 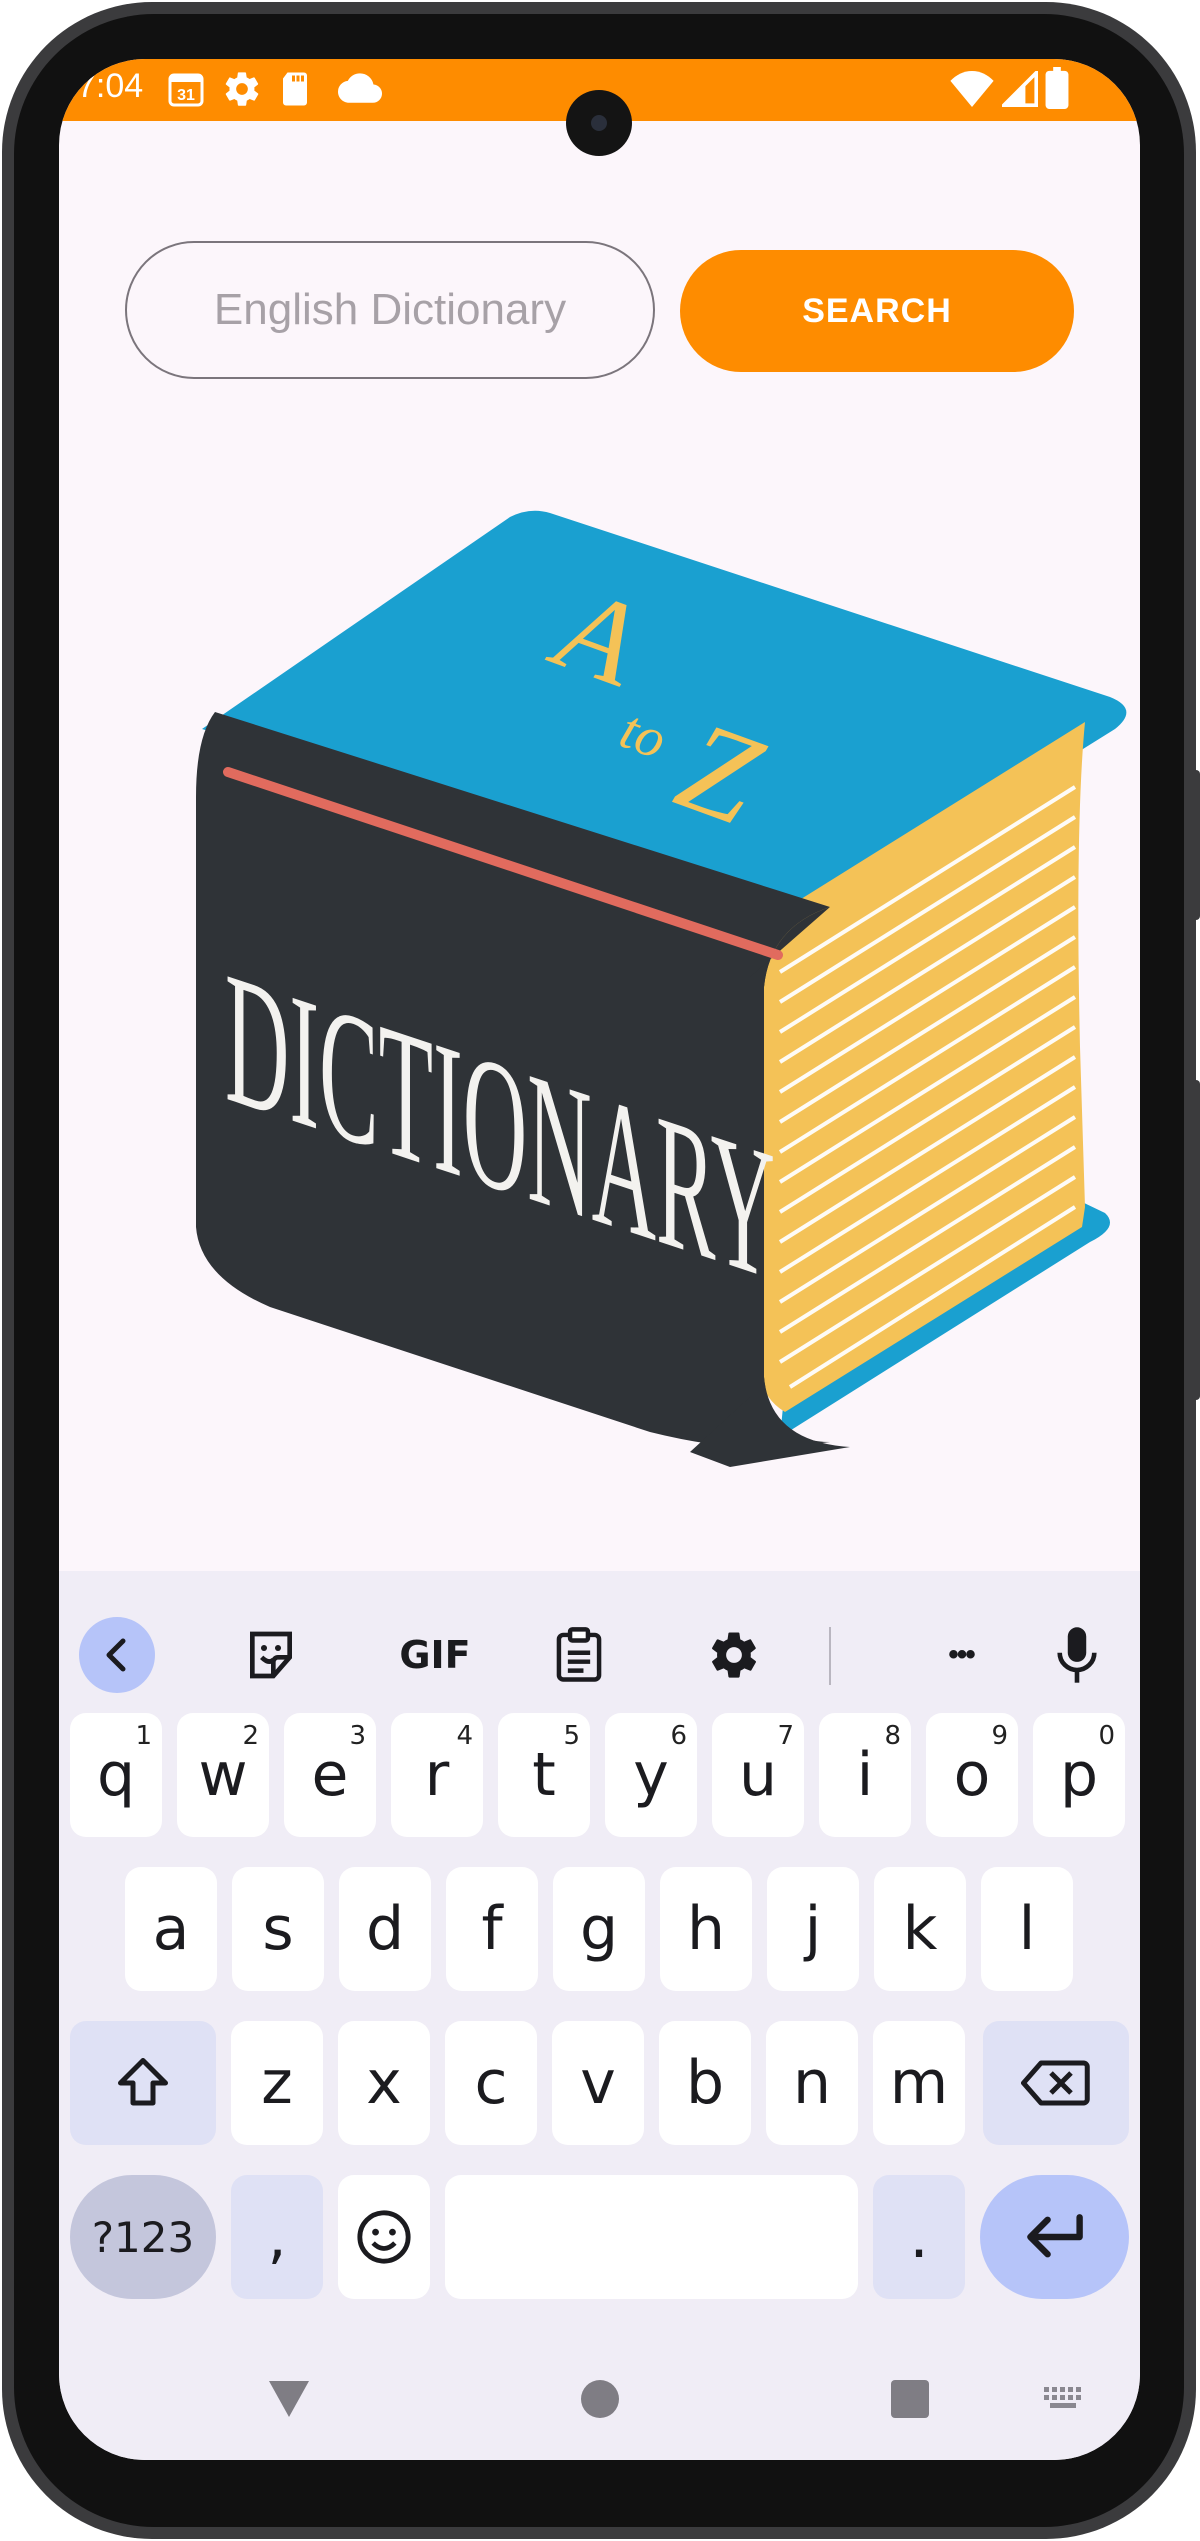 I want to click on key-j: j, so click(x=813, y=1929).